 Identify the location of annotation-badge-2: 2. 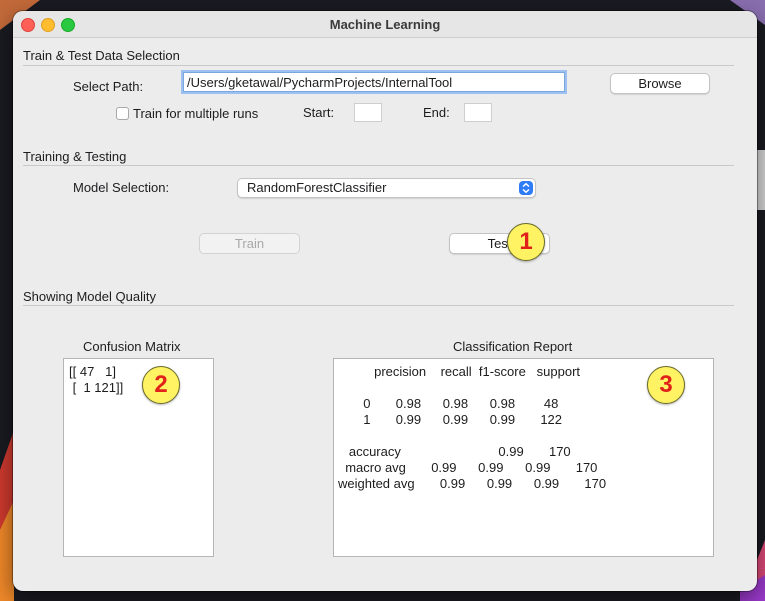
(161, 385).